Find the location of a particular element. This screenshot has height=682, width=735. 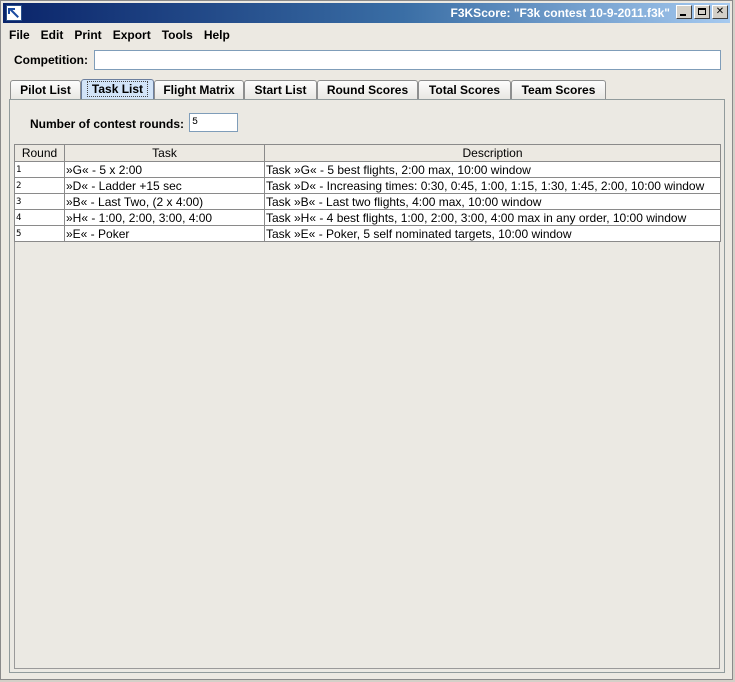

header-task: Task is located at coordinates (164, 153).